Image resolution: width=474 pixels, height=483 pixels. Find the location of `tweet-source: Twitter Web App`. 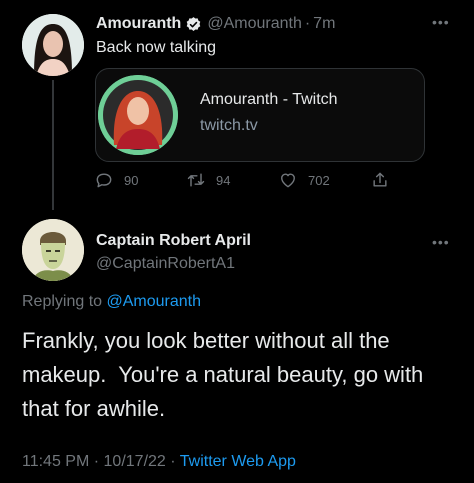

tweet-source: Twitter Web App is located at coordinates (238, 461).